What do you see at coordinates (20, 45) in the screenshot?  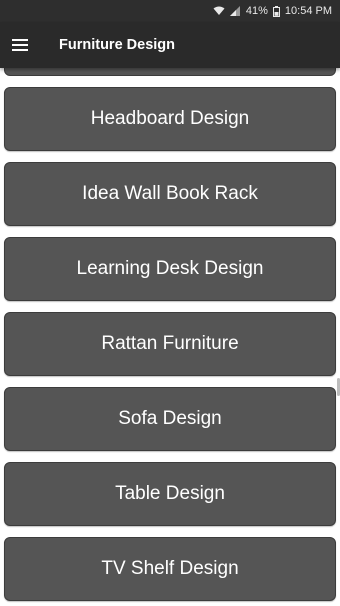 I see `hamburger-menu-icon` at bounding box center [20, 45].